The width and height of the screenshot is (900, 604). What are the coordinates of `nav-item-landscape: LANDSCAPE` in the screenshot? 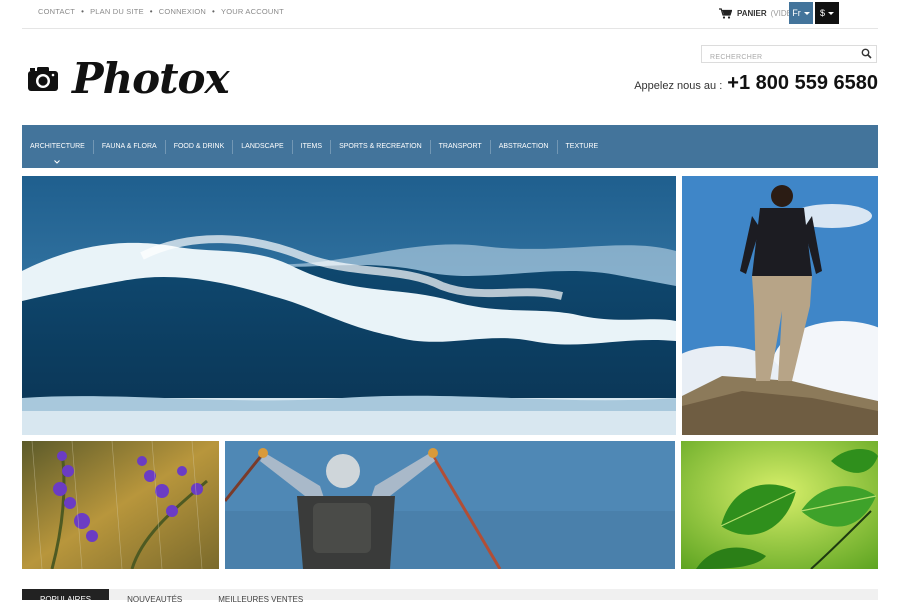 It's located at (263, 146).